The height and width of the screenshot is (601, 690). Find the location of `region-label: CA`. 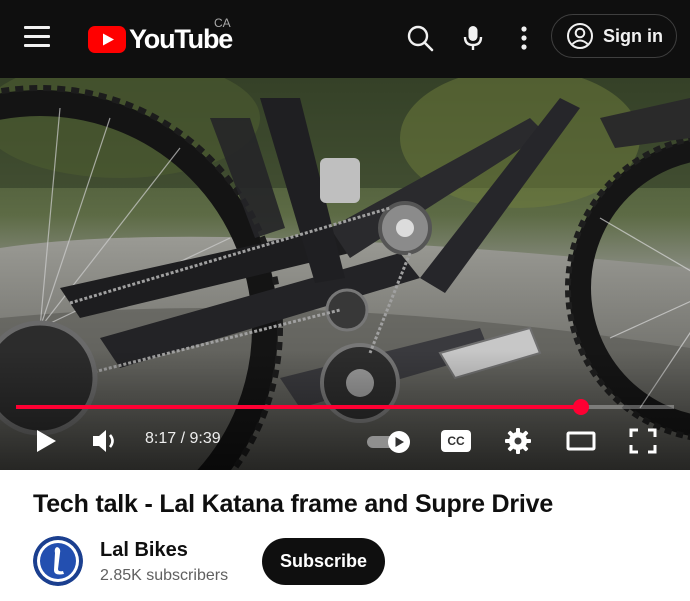

region-label: CA is located at coordinates (222, 23).